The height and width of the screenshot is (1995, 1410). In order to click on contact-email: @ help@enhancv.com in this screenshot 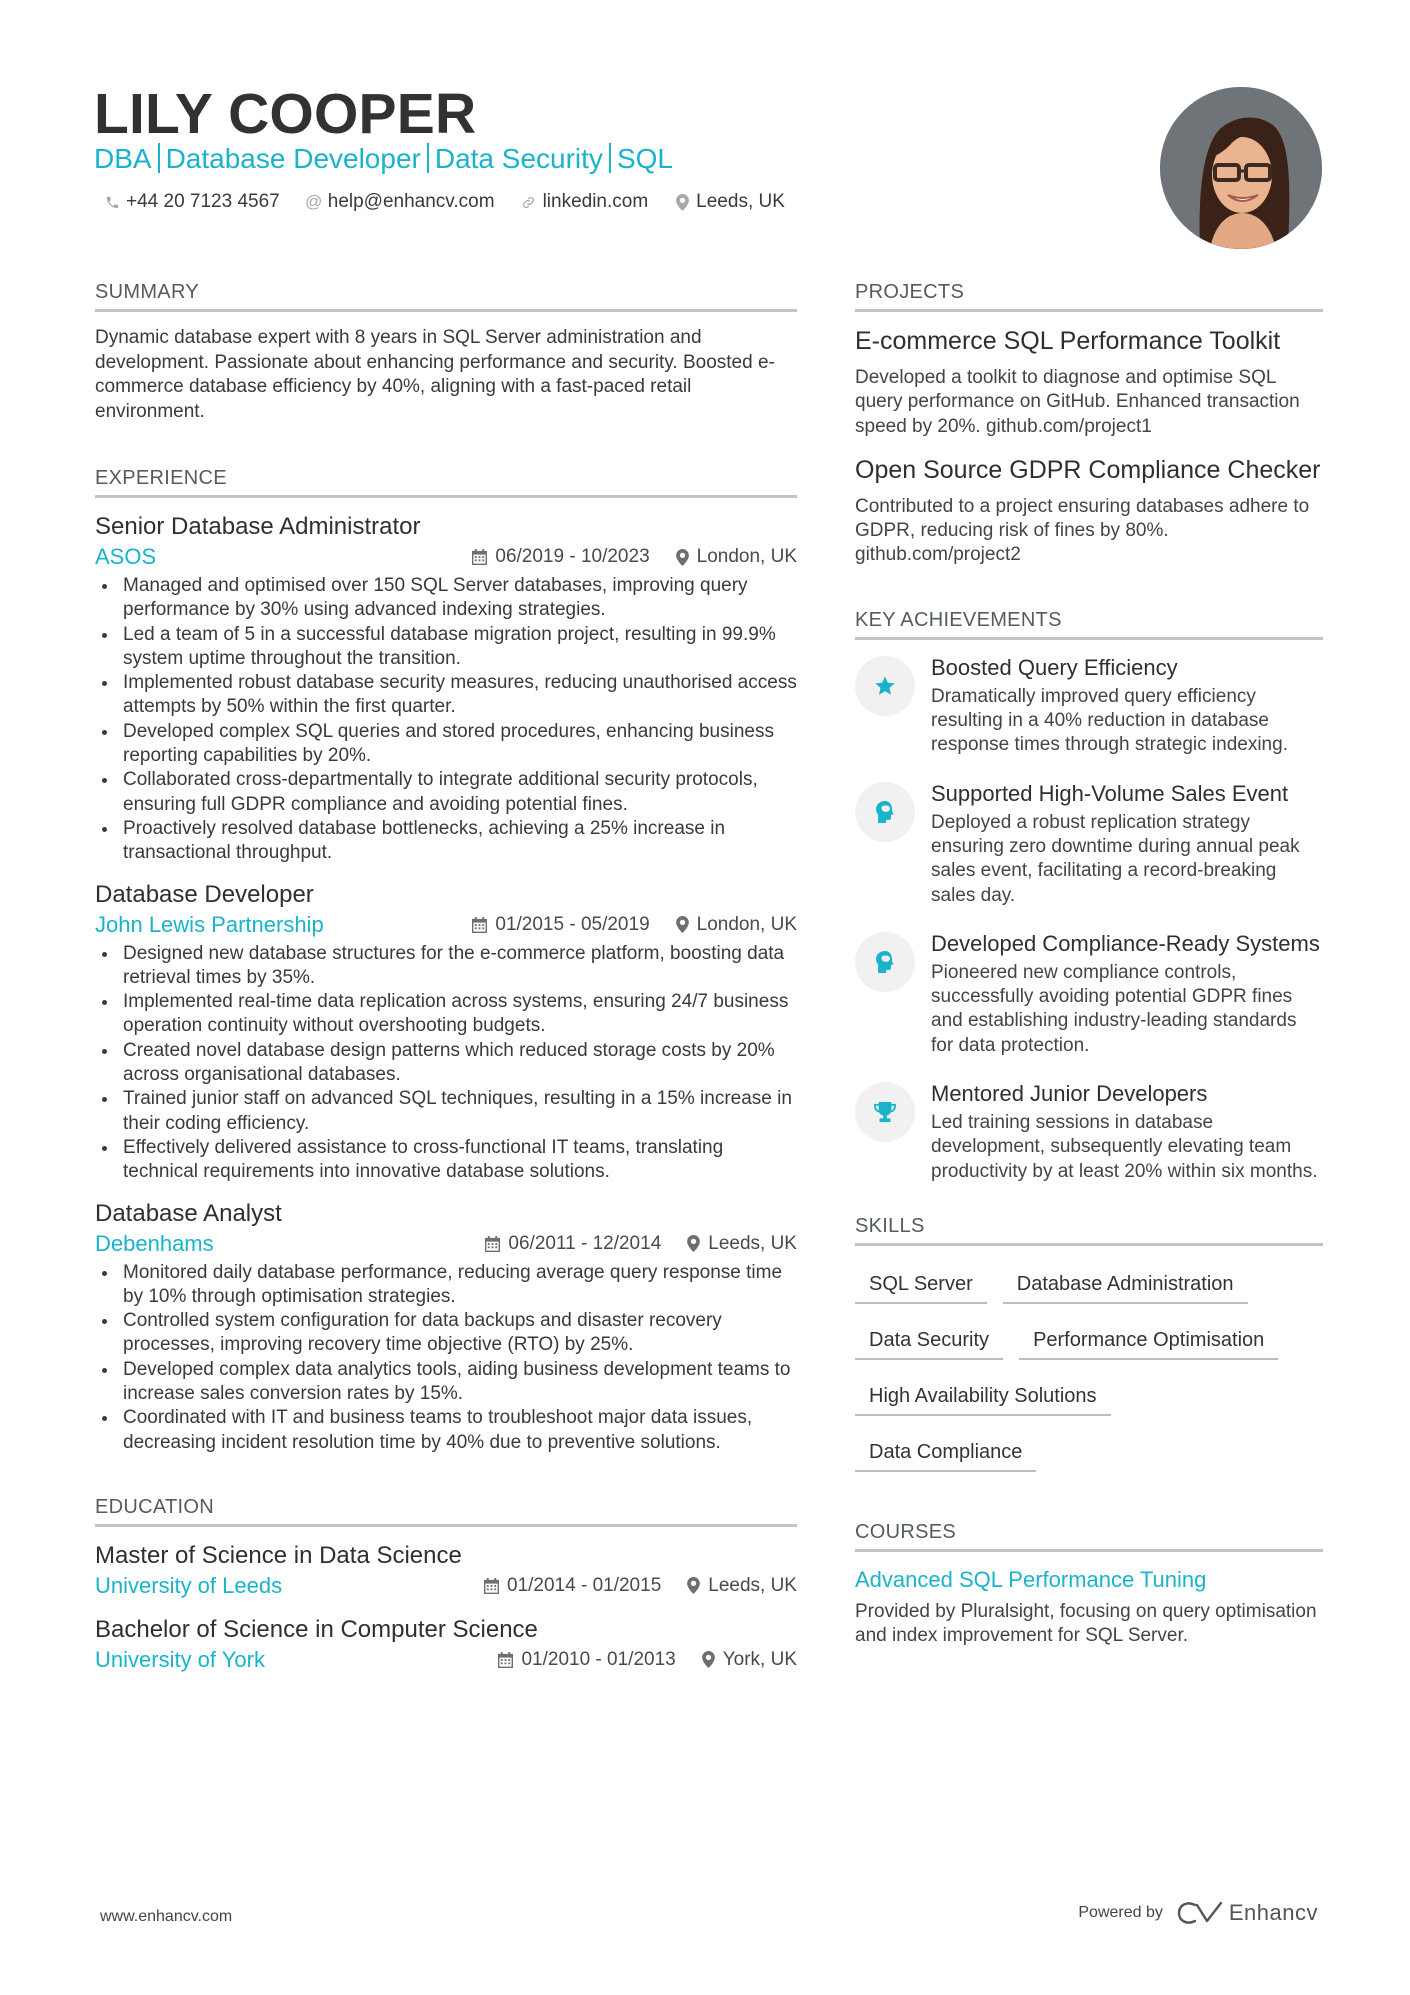, I will do `click(400, 202)`.